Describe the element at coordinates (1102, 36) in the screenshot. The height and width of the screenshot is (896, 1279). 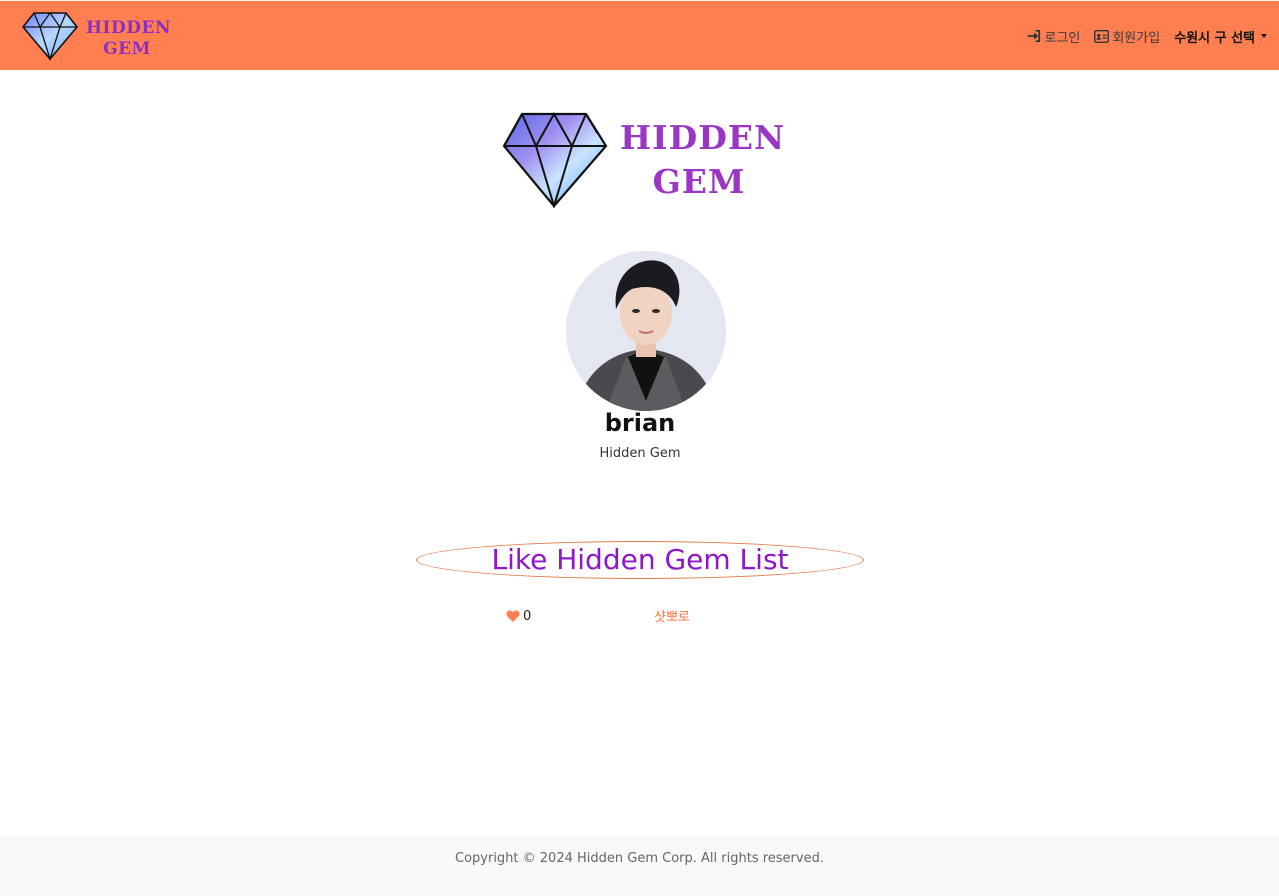
I see `id-card-icon` at that location.